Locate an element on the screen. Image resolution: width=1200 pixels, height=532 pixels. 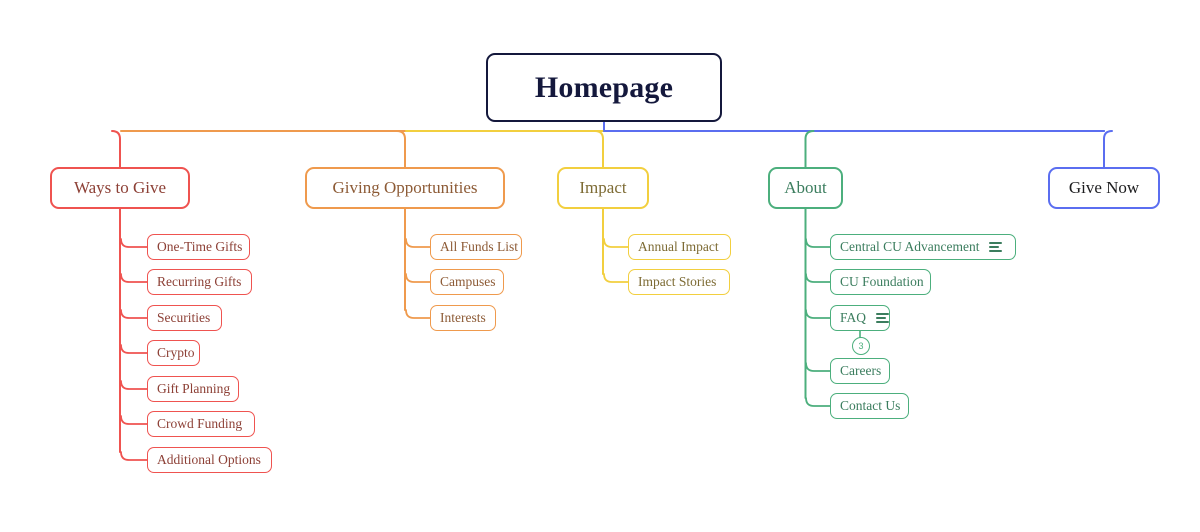
leaf-node-giving-opportunities-0: All Funds List is located at coordinates (476, 247).